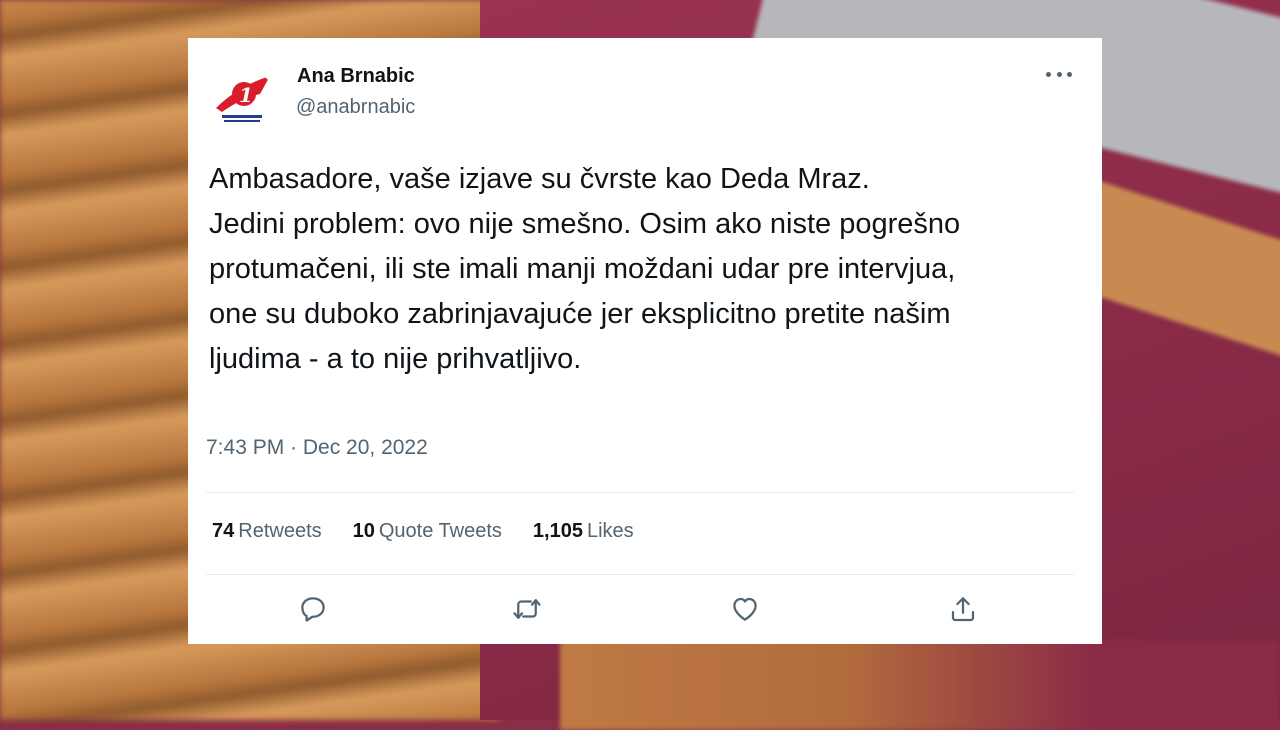 The image size is (1280, 730). Describe the element at coordinates (317, 448) in the screenshot. I see `tweet-timestamp: 7:43 PM · Dec 20, 2022` at that location.